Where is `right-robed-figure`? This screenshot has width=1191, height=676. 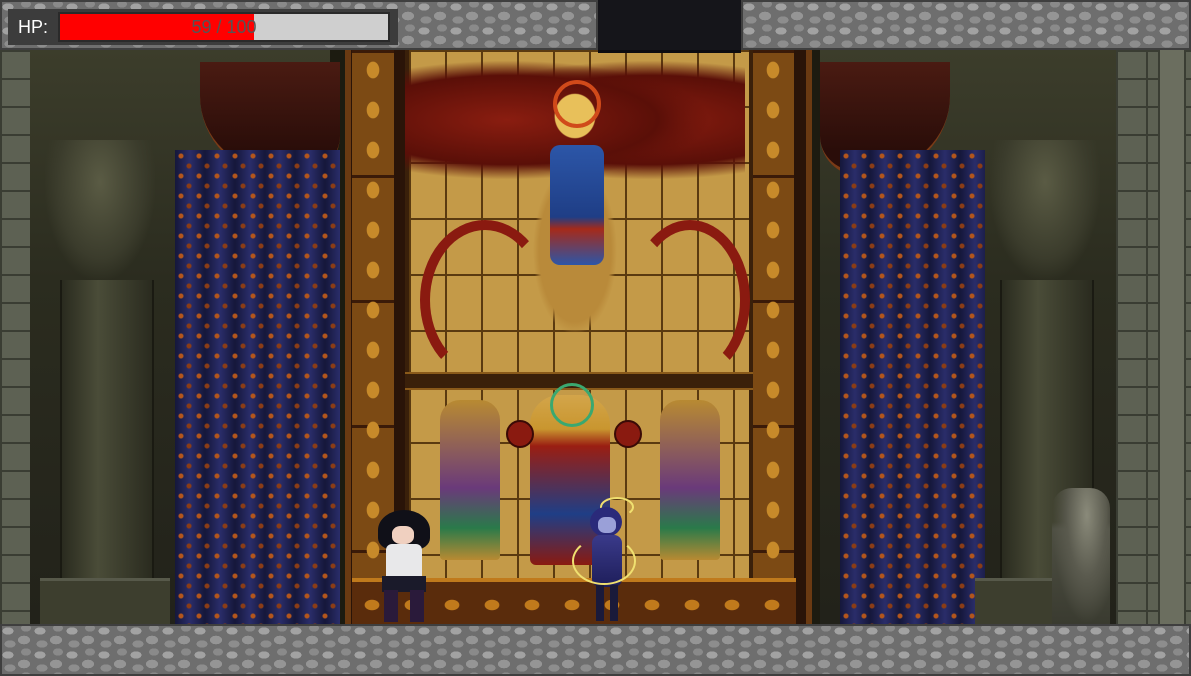
right-robed-figure is located at coordinates (690, 480).